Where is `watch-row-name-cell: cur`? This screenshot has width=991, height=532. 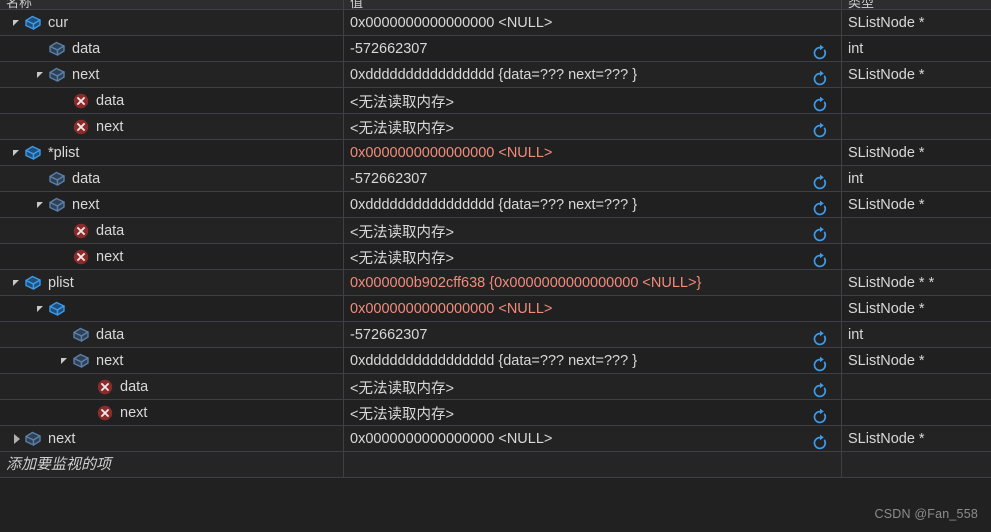
watch-row-name-cell: cur is located at coordinates (171, 23).